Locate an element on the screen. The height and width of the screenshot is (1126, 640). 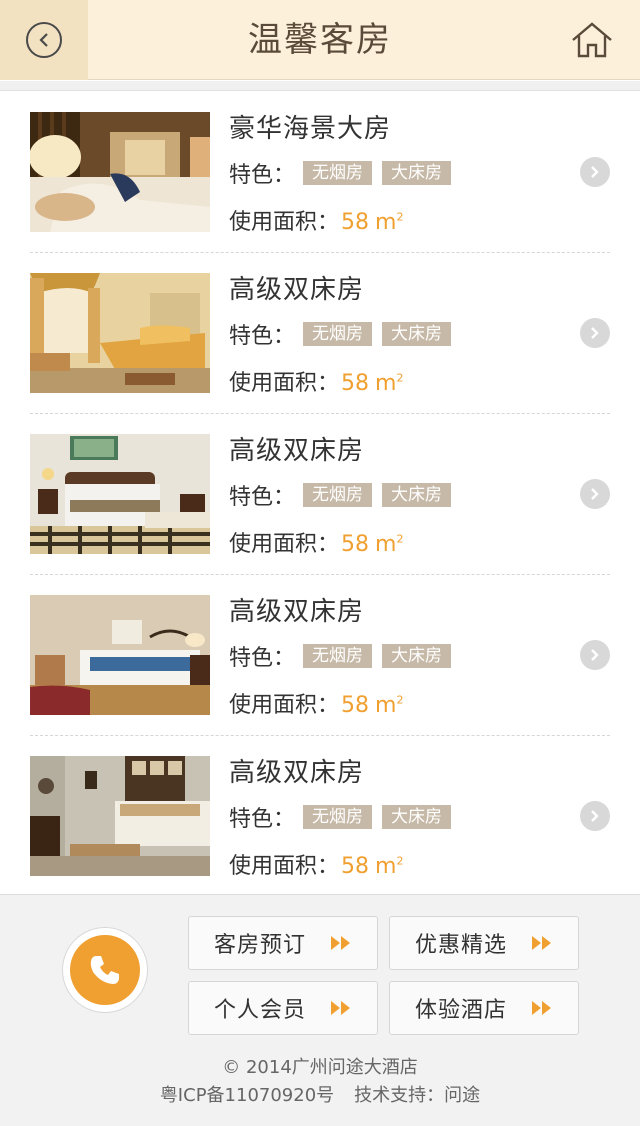
nav-room-booking-button: 客房预订 is located at coordinates (283, 943).